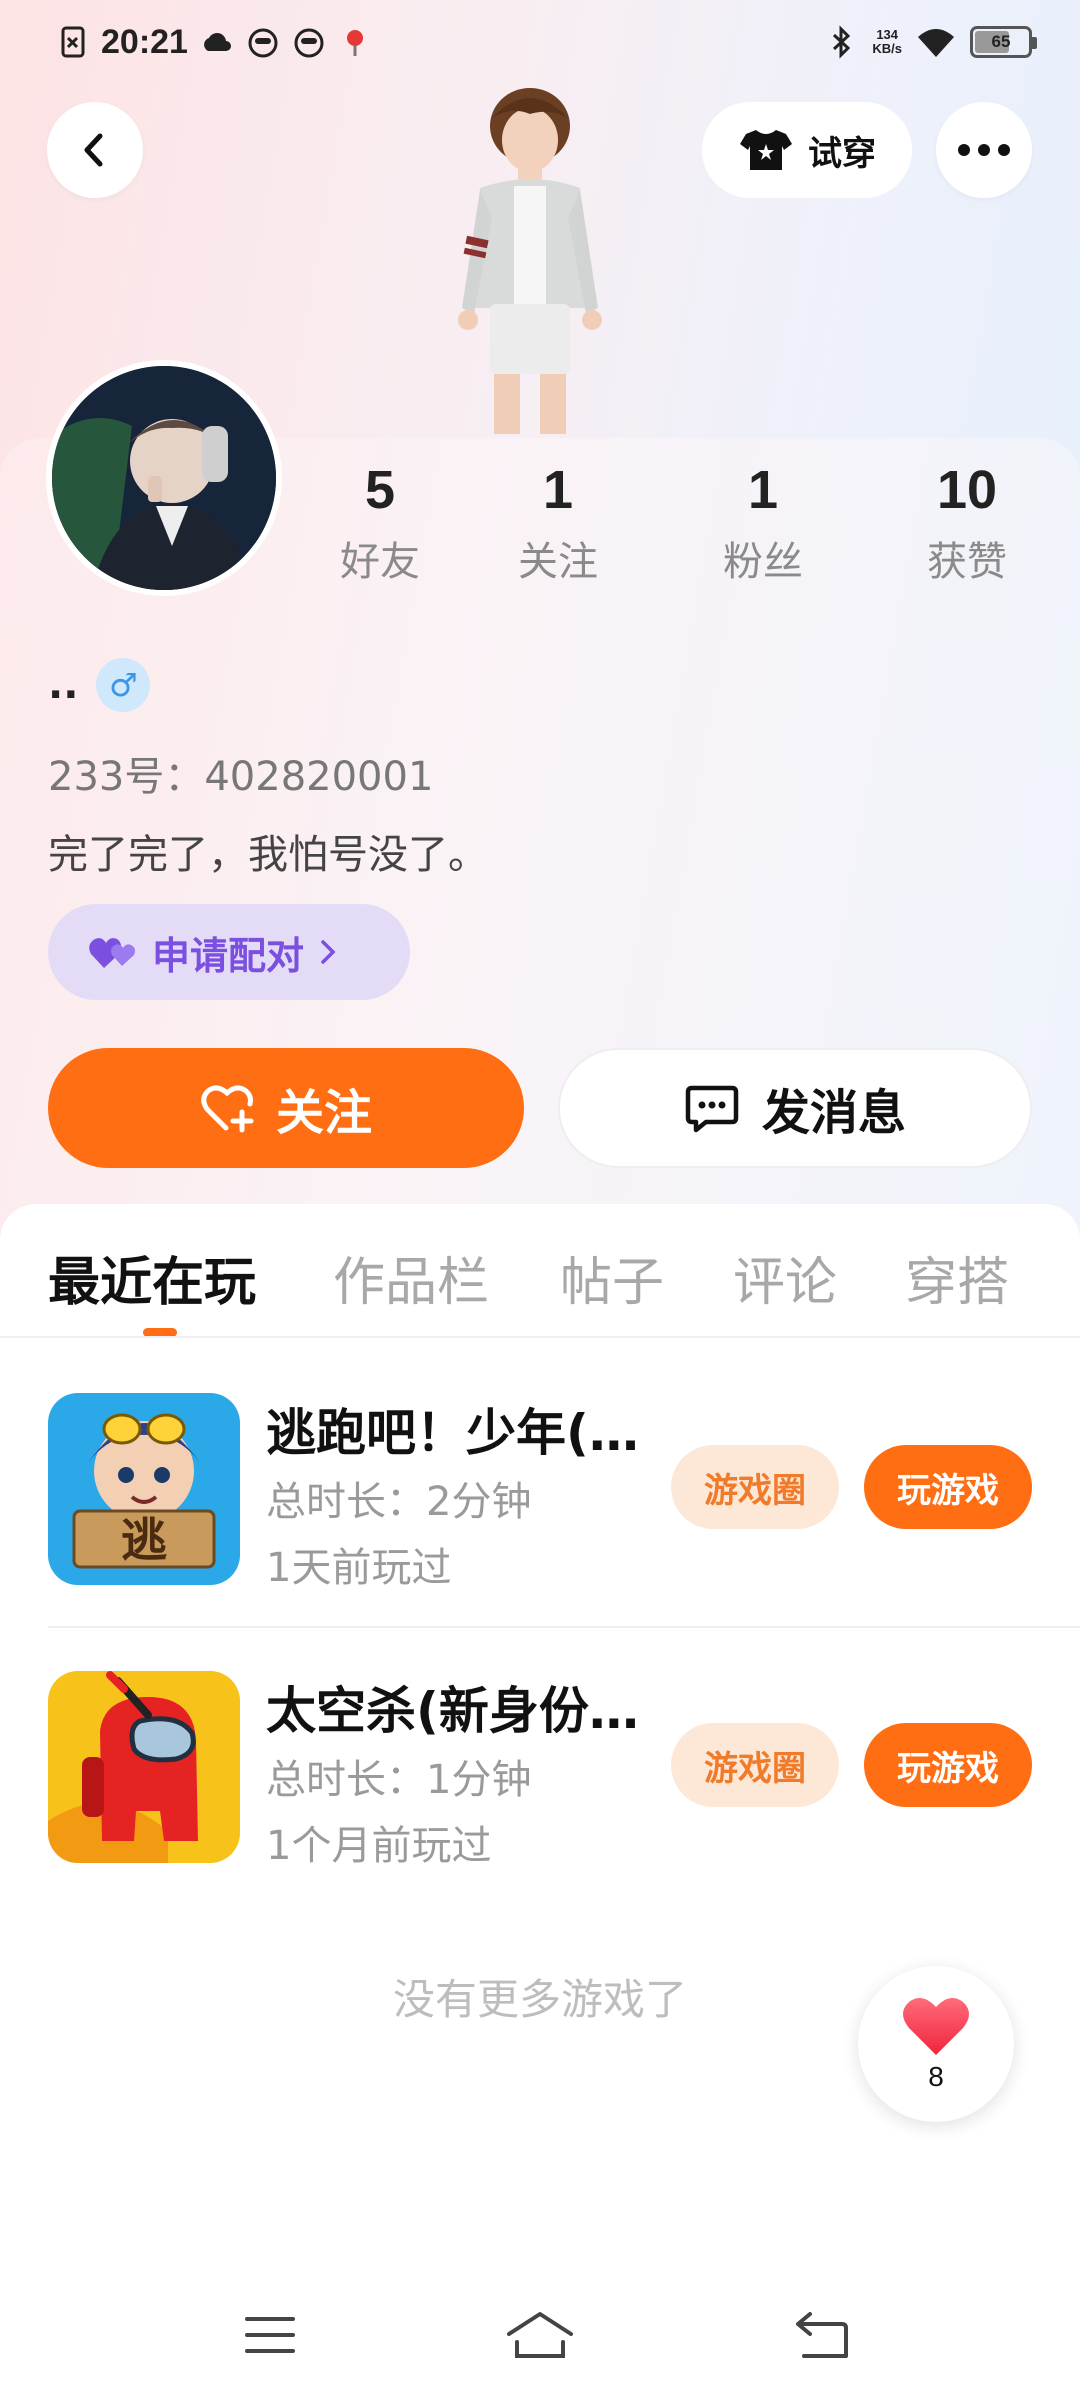  I want to click on game-duration: 总时长：2分钟, so click(399, 1502).